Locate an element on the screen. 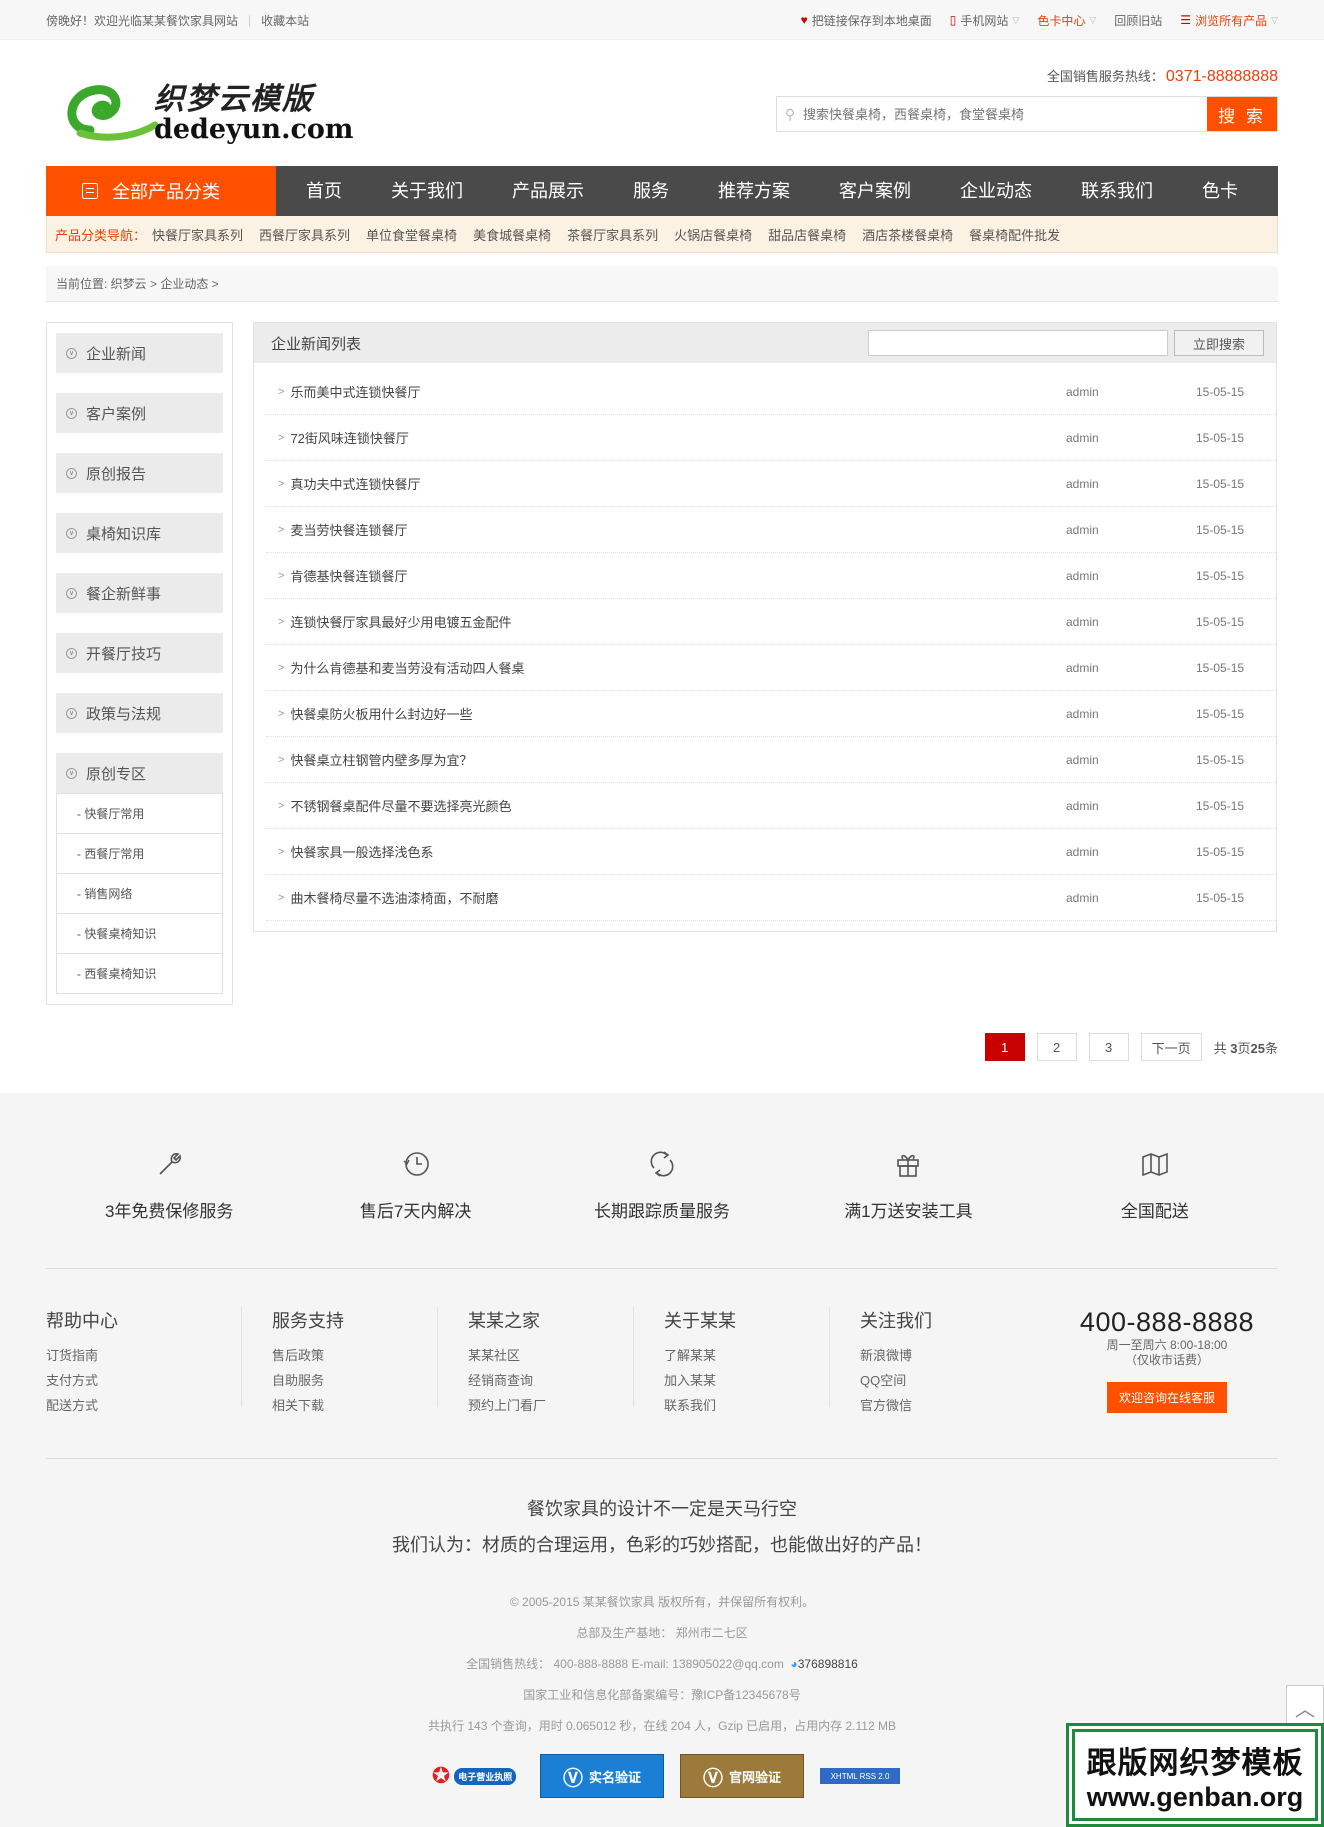 The width and height of the screenshot is (1324, 1827). browse-all-link: ☰ 浏览所有产品 ▽ is located at coordinates (1229, 20).